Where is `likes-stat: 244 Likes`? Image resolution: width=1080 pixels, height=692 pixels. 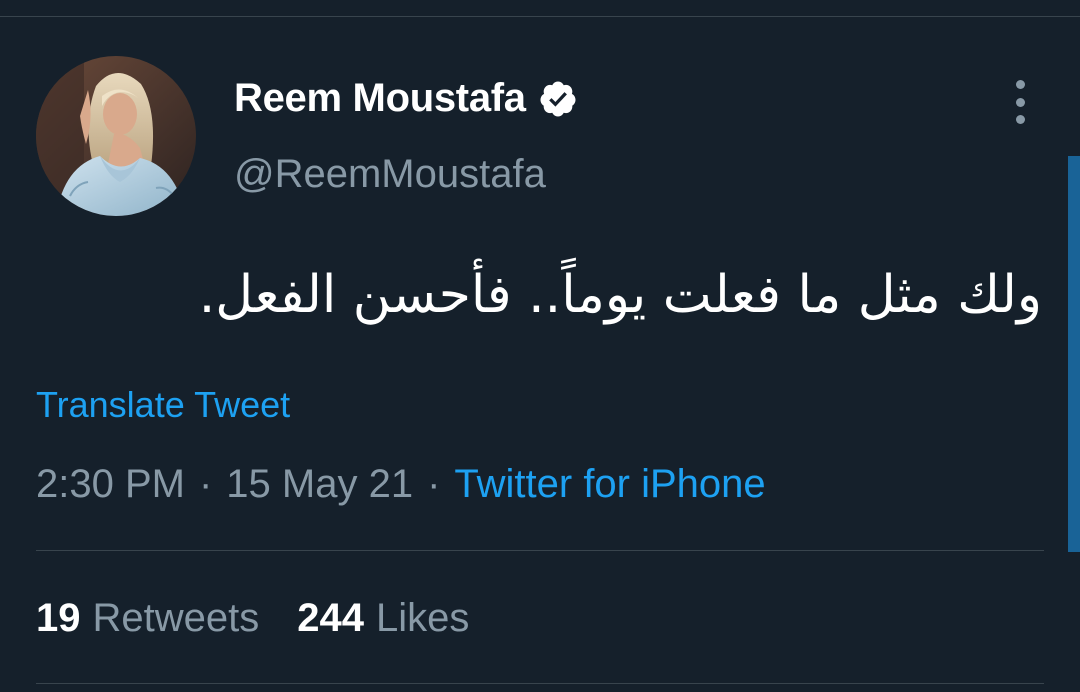
likes-stat: 244 Likes is located at coordinates (383, 618).